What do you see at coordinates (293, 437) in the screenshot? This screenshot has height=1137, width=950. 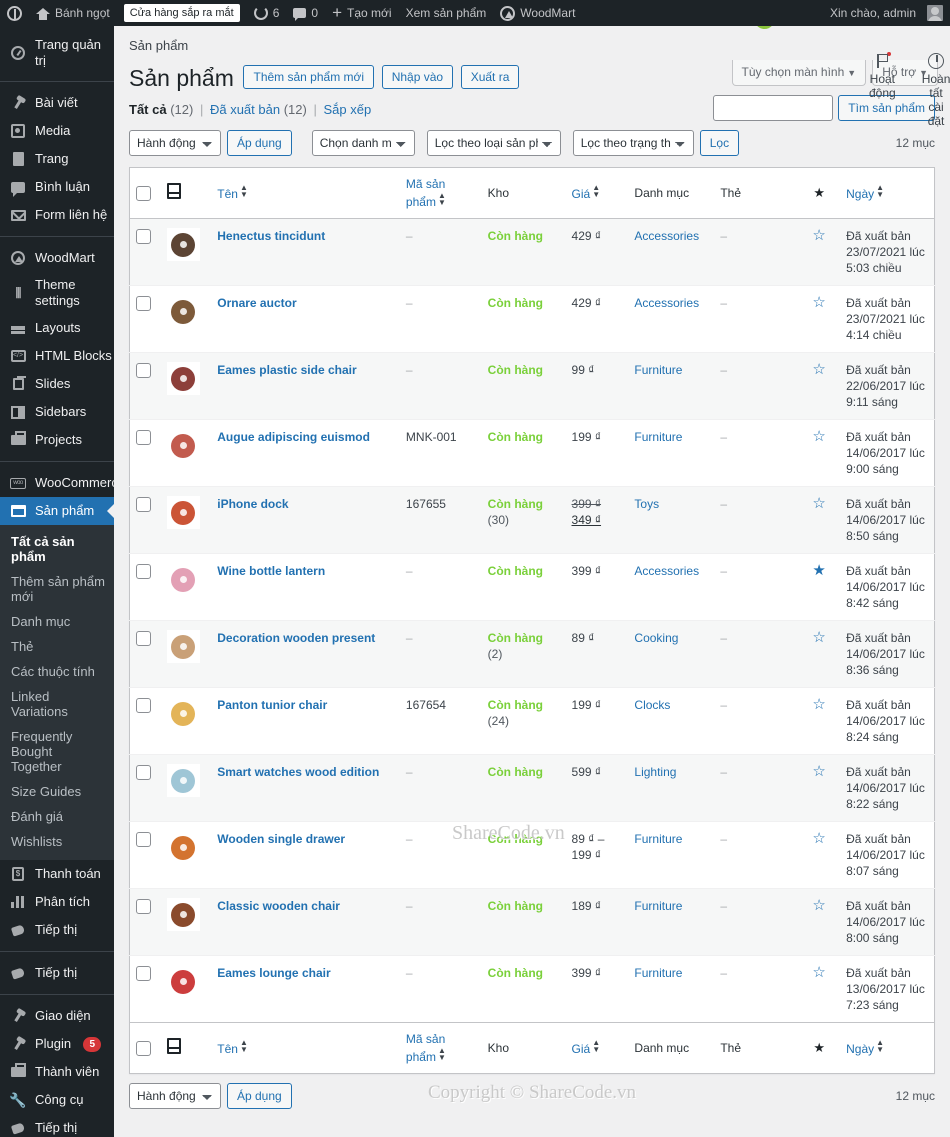 I see `product-name-link: Augue adipiscing euismod` at bounding box center [293, 437].